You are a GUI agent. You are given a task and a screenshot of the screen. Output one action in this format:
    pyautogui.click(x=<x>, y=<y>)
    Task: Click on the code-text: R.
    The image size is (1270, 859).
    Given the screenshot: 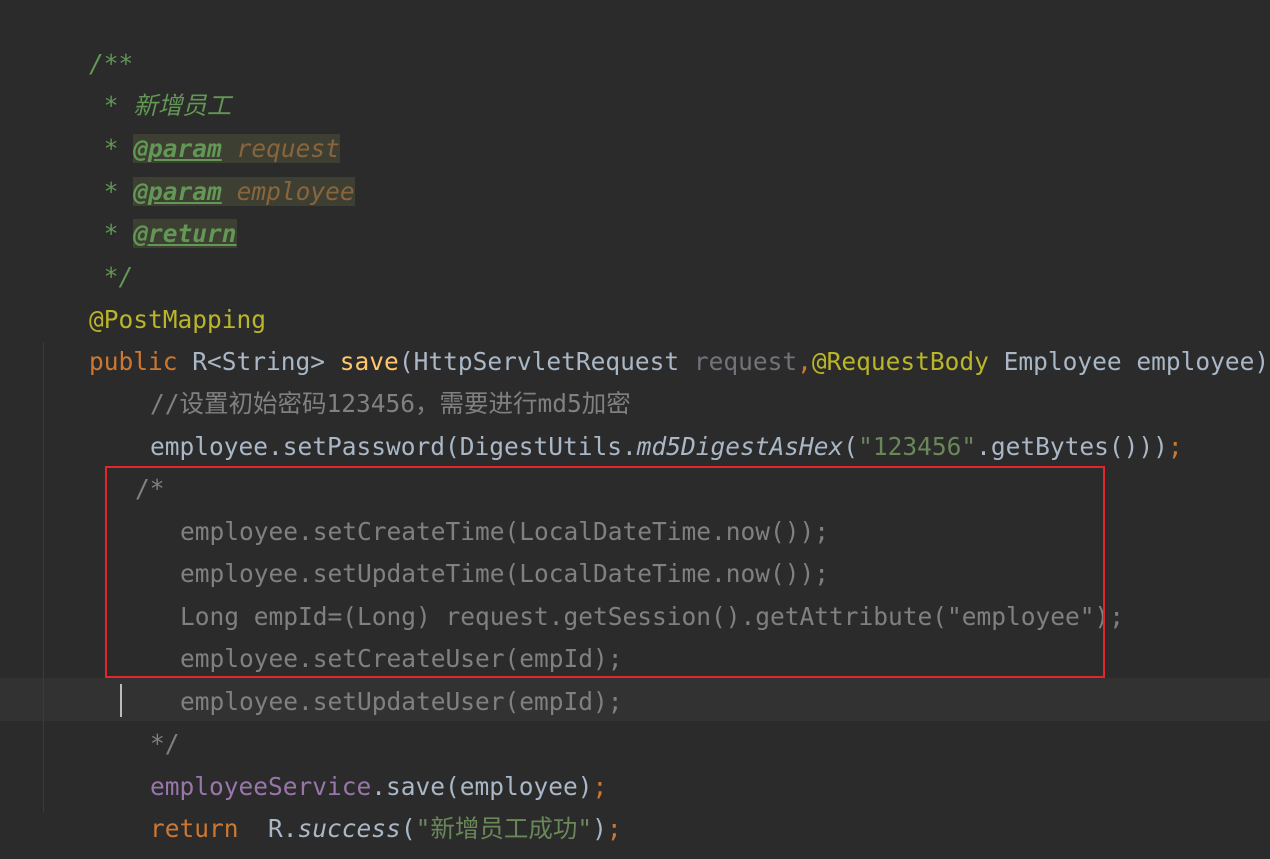 What is the action you would take?
    pyautogui.click(x=268, y=828)
    